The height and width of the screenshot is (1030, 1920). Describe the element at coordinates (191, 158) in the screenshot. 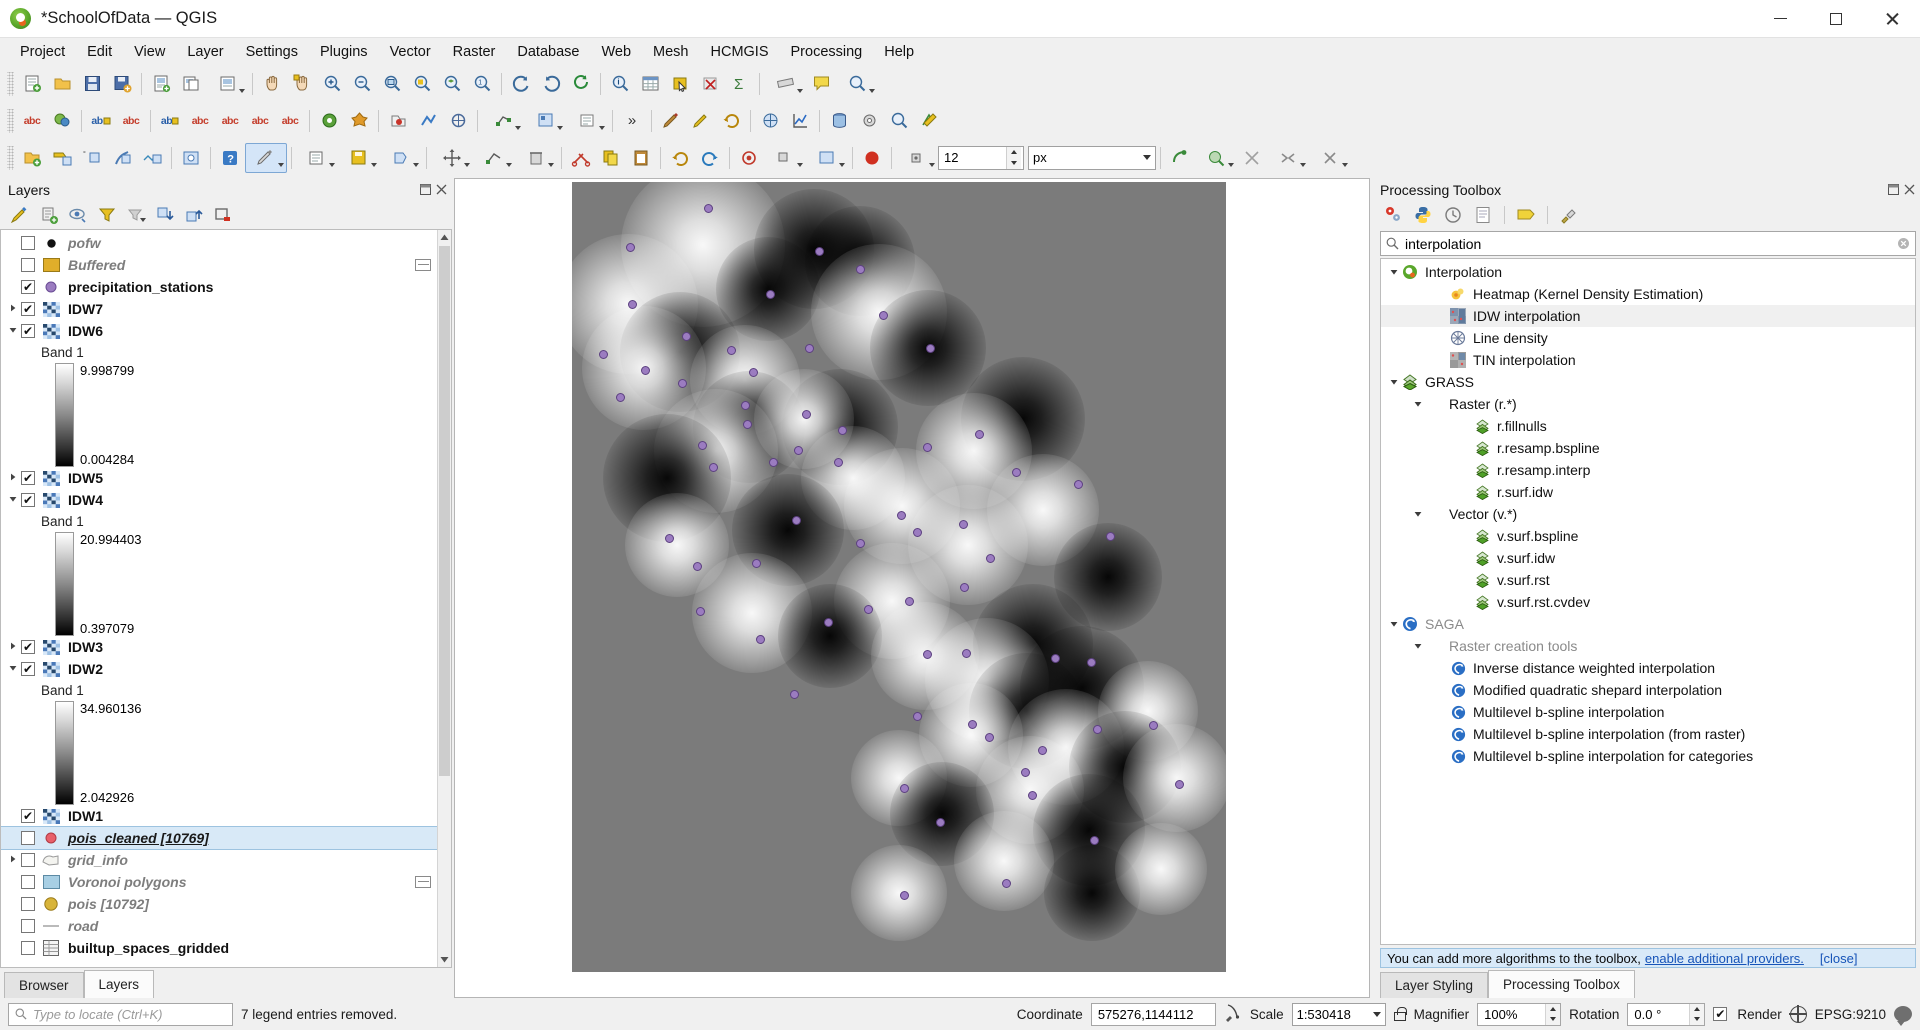

I see `new-gpx-icon` at that location.